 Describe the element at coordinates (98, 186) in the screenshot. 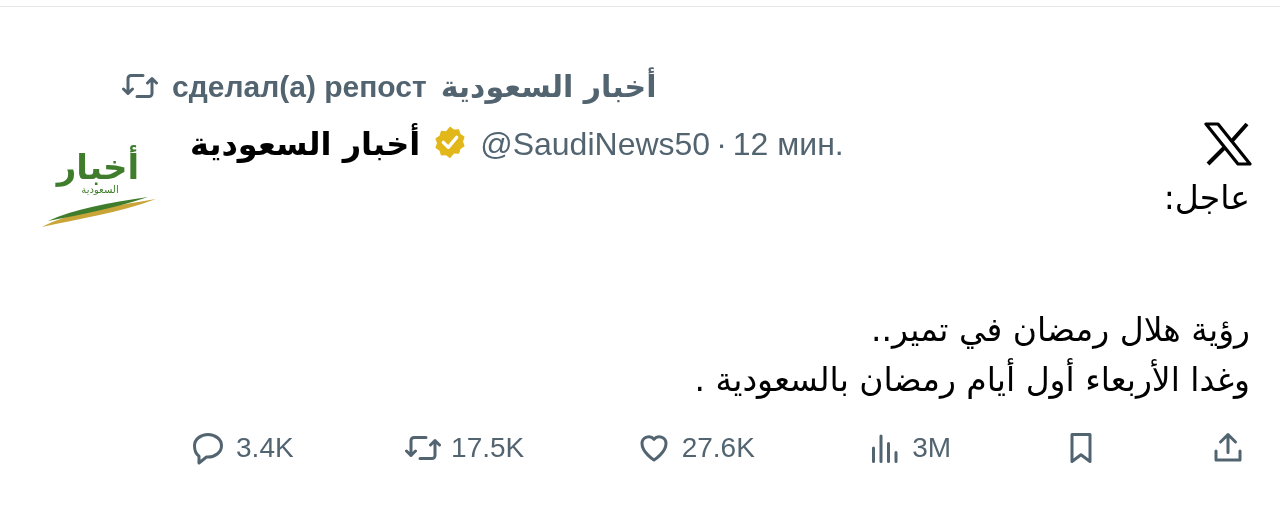

I see `avatar-logo: أخبار السعودية` at that location.